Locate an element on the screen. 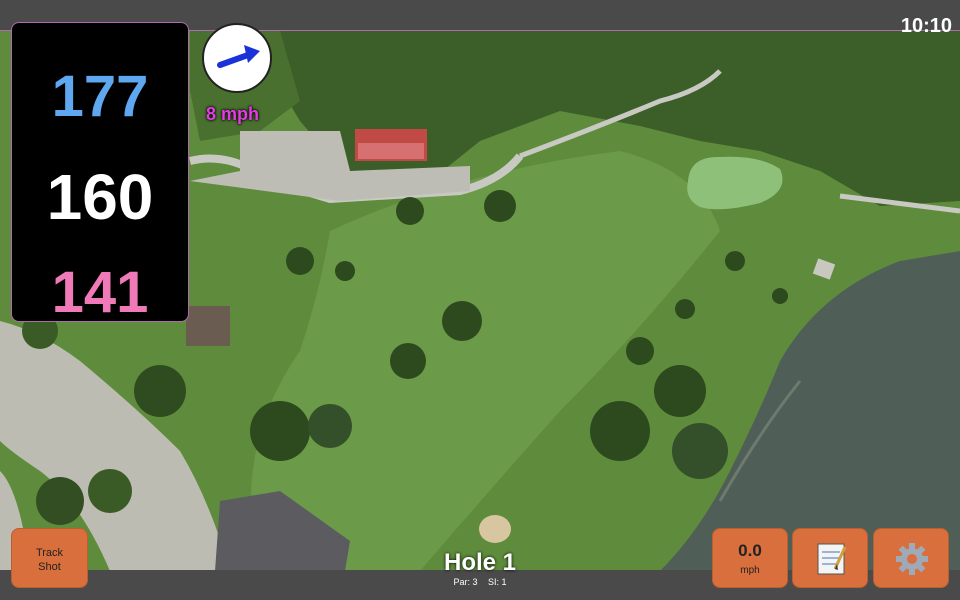 The height and width of the screenshot is (600, 960). track-shot-button: Track Shot is located at coordinates (49, 558).